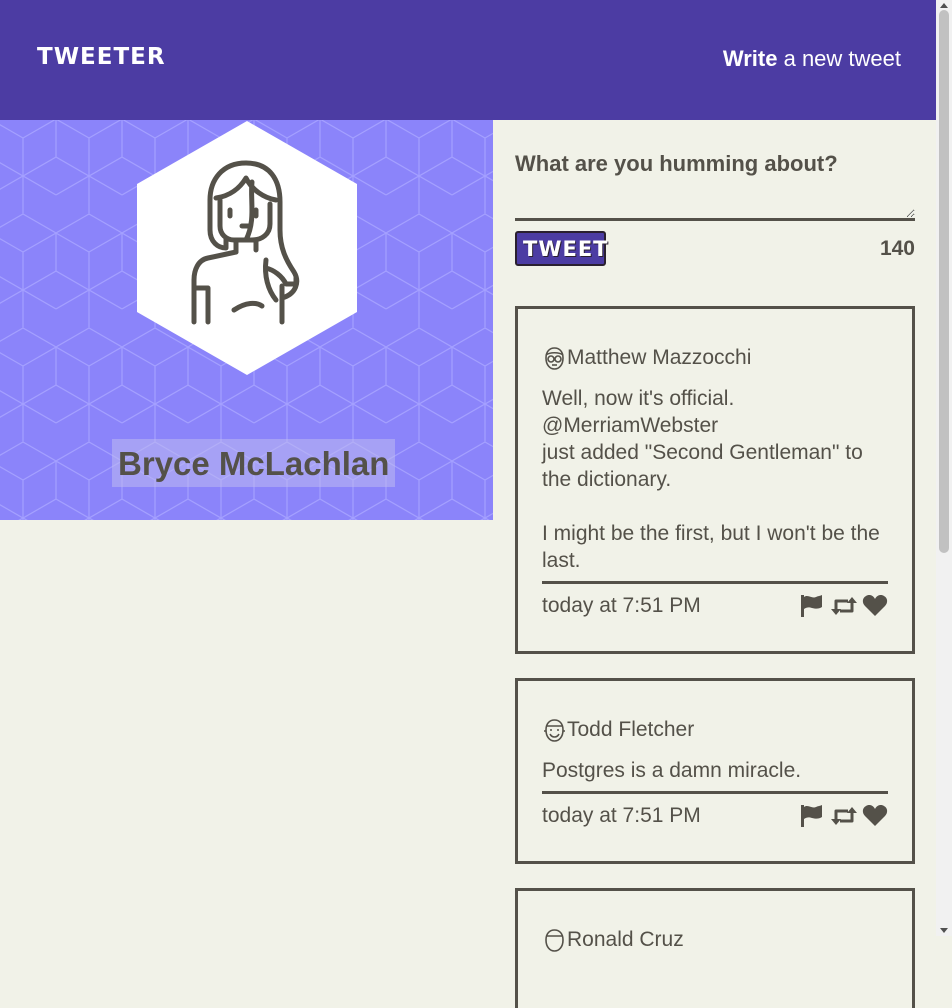 The height and width of the screenshot is (1008, 952). What do you see at coordinates (715, 948) in the screenshot?
I see `tweet-card: Ronald Cruz` at bounding box center [715, 948].